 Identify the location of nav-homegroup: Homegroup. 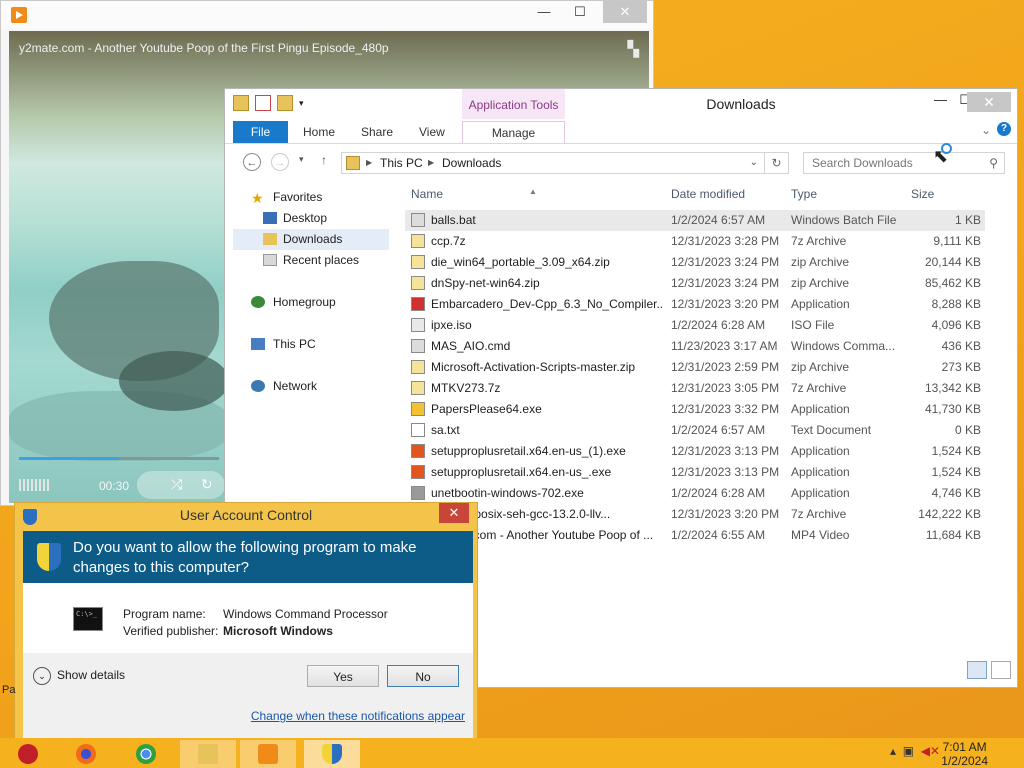
(313, 302).